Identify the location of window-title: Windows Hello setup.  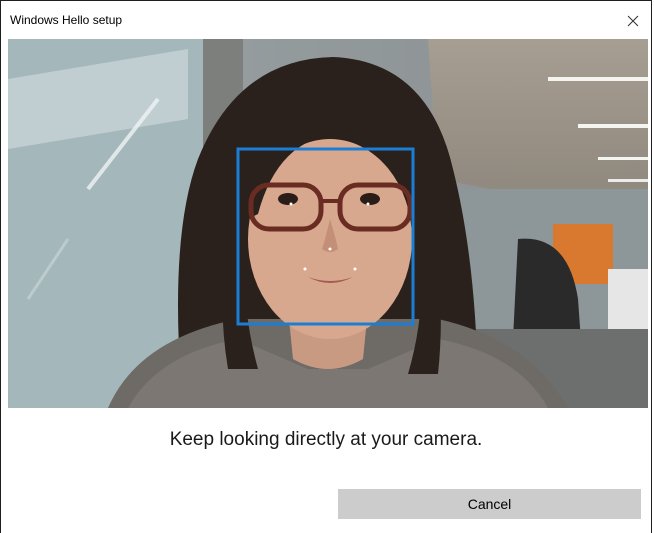
(66, 20).